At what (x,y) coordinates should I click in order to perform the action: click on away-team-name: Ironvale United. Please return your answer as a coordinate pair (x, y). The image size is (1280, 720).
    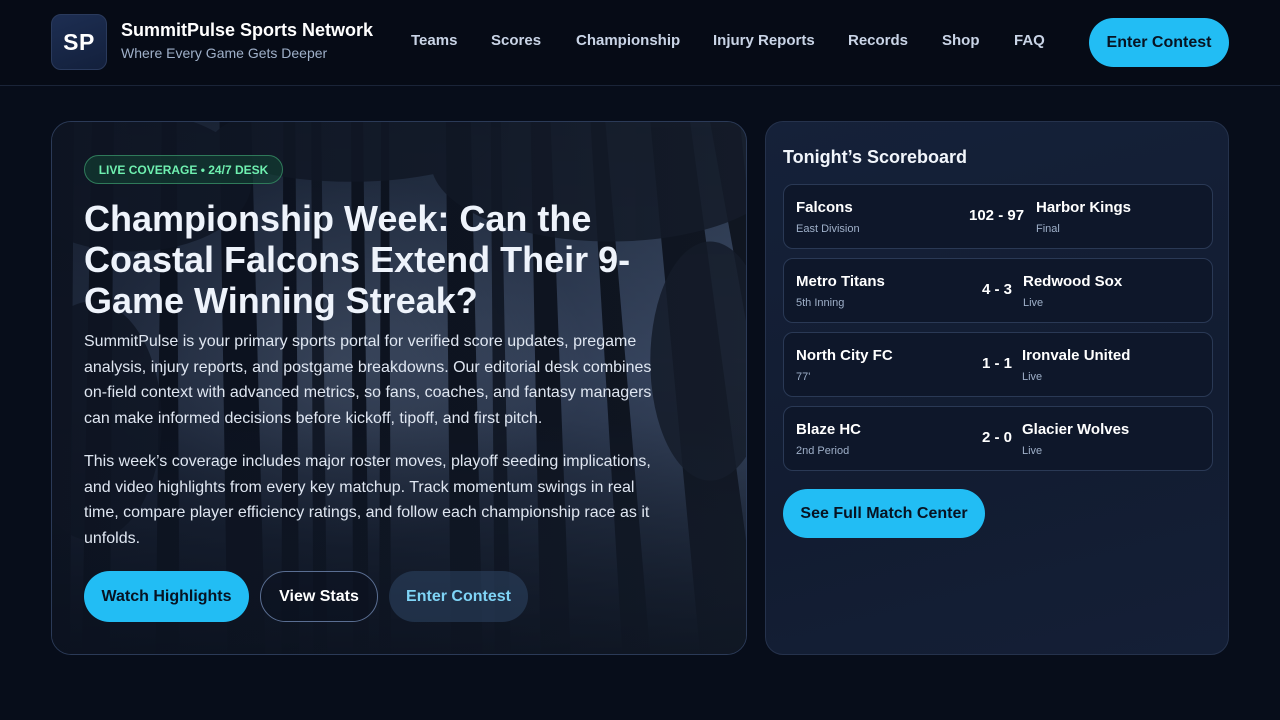
    Looking at the image, I should click on (1076, 355).